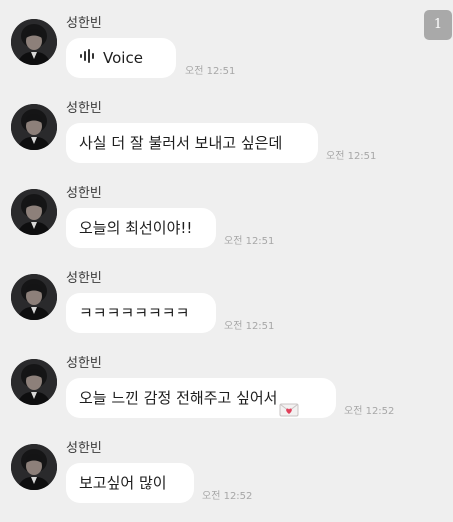 This screenshot has width=453, height=522. I want to click on message-bubble: ㅋㅋㅋㅋㅋㅋㅋㅋ, so click(141, 313).